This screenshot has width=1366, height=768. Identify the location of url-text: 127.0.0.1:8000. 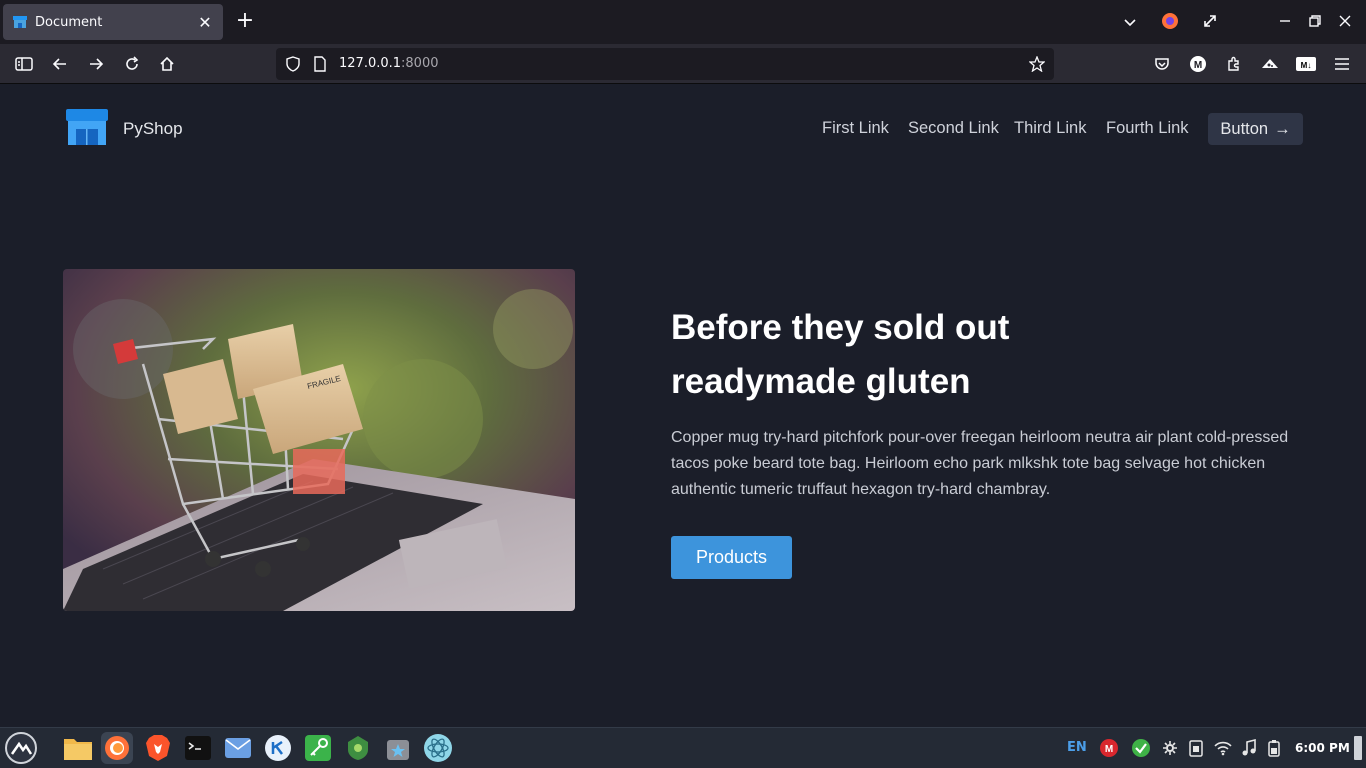
(389, 63).